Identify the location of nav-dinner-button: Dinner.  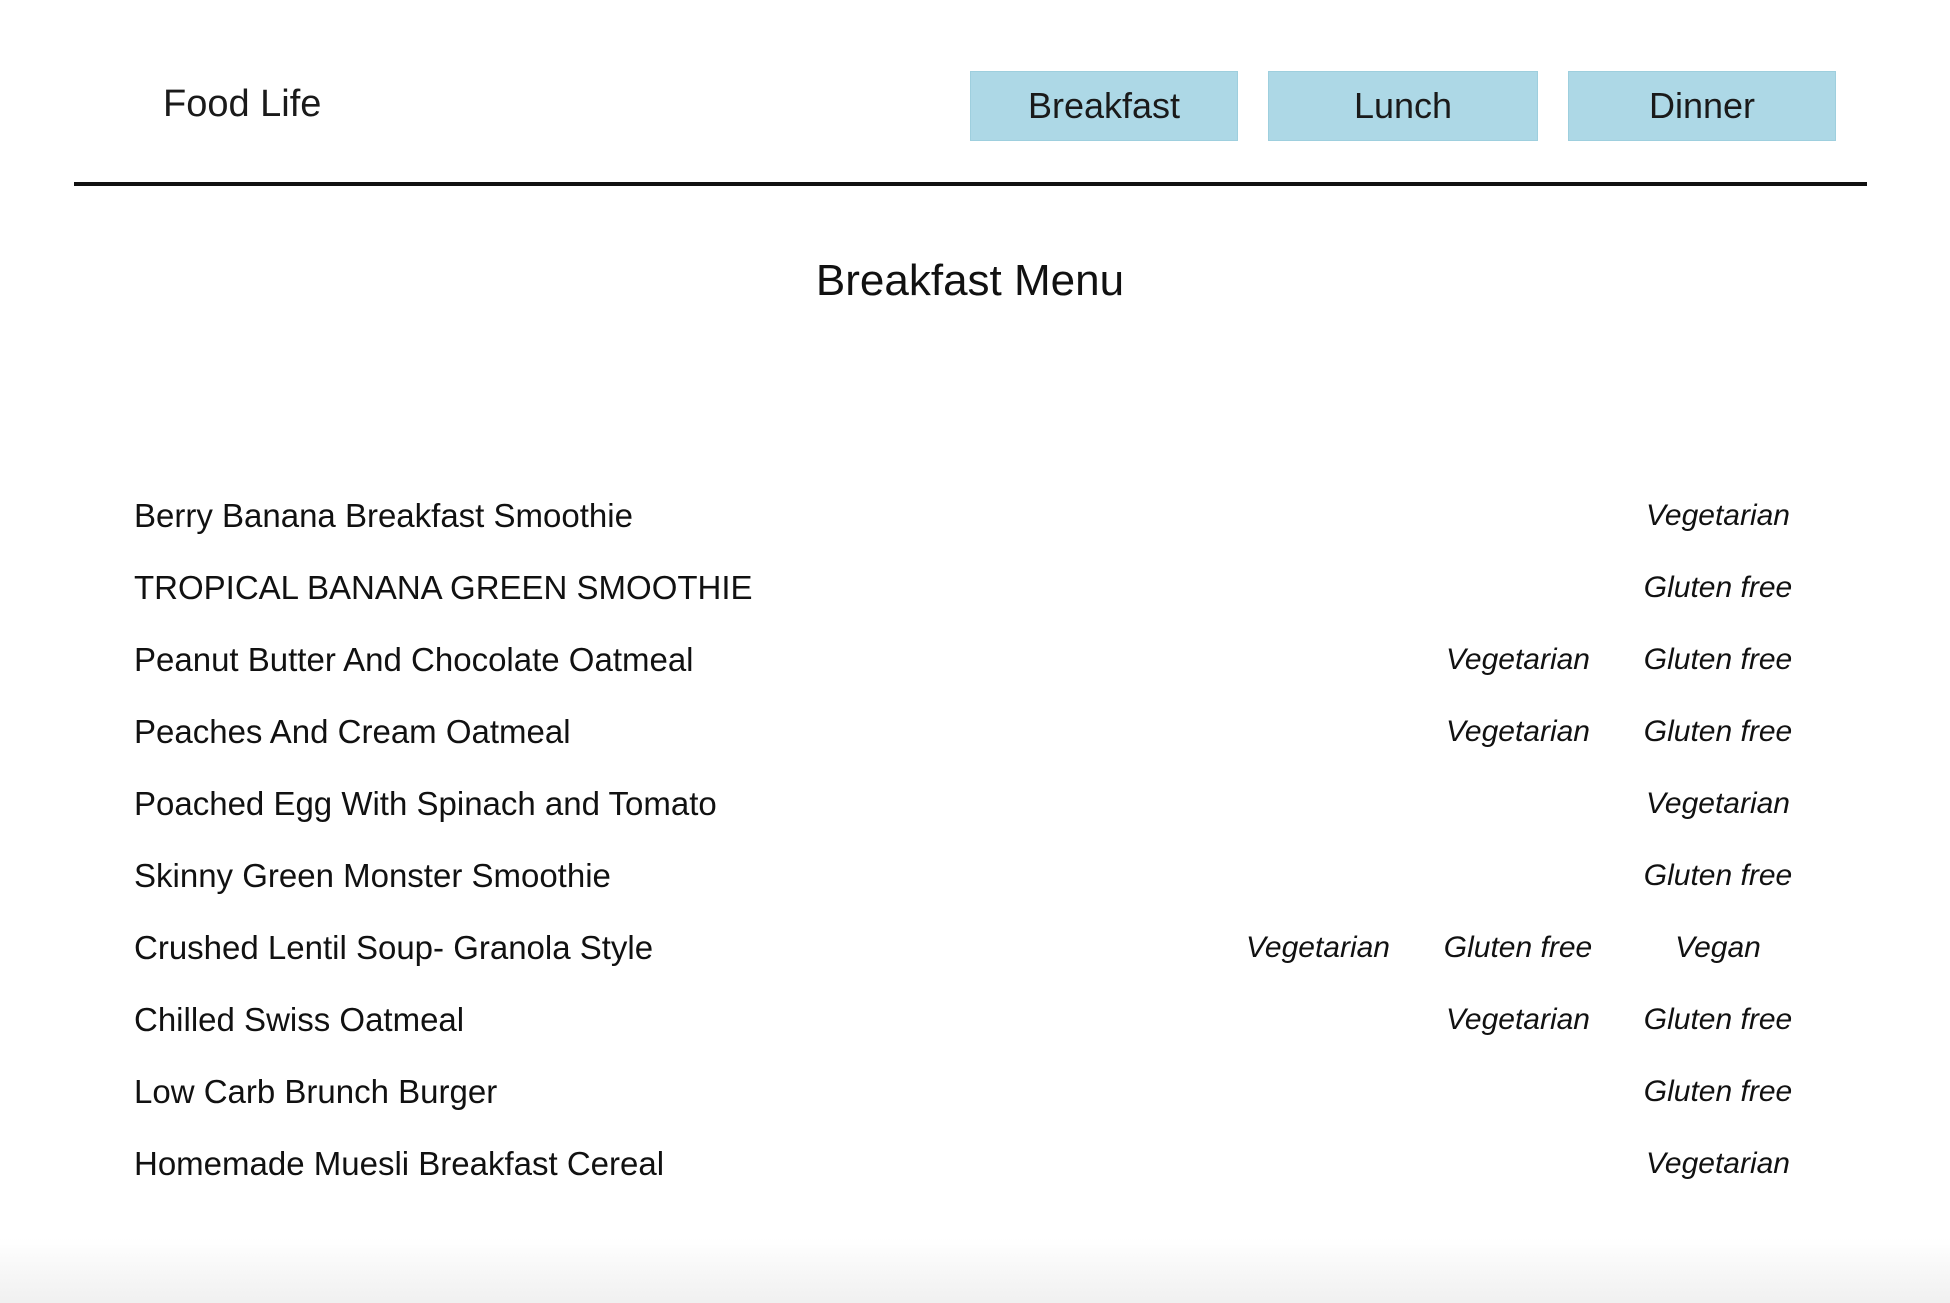
(1702, 106).